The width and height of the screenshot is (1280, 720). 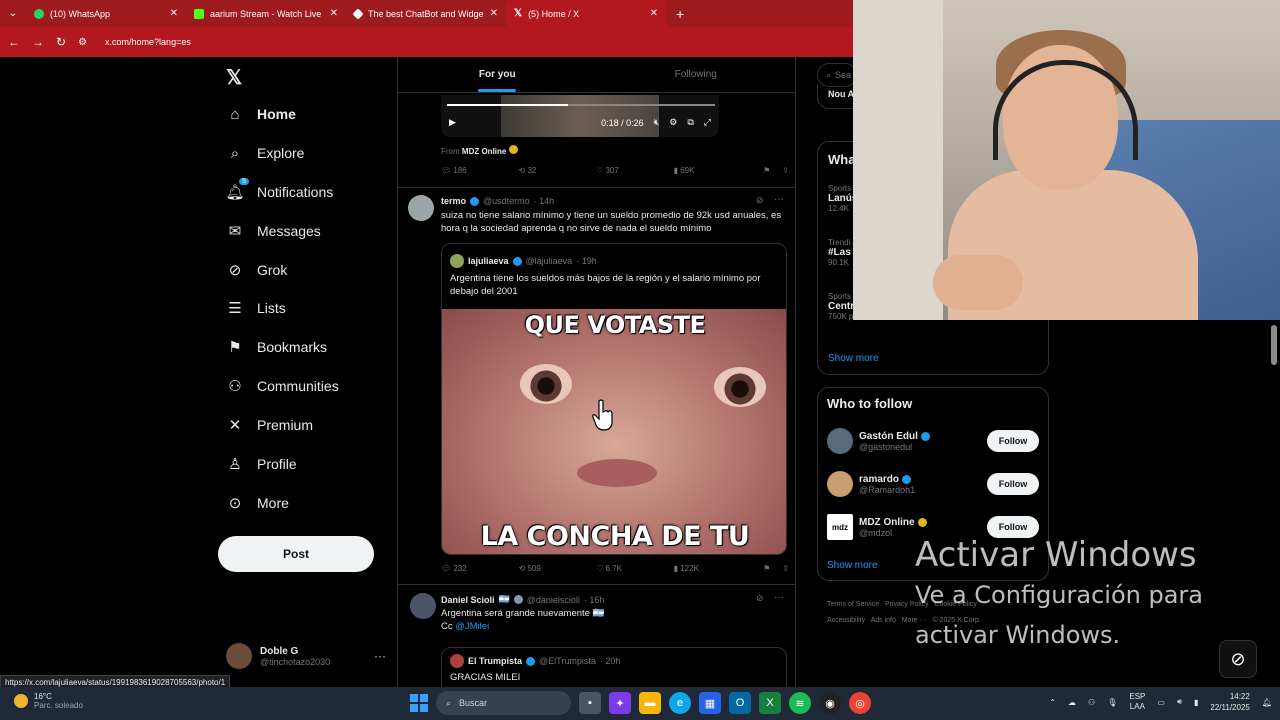 What do you see at coordinates (657, 122) in the screenshot?
I see `mute-icon: 🔇︎` at bounding box center [657, 122].